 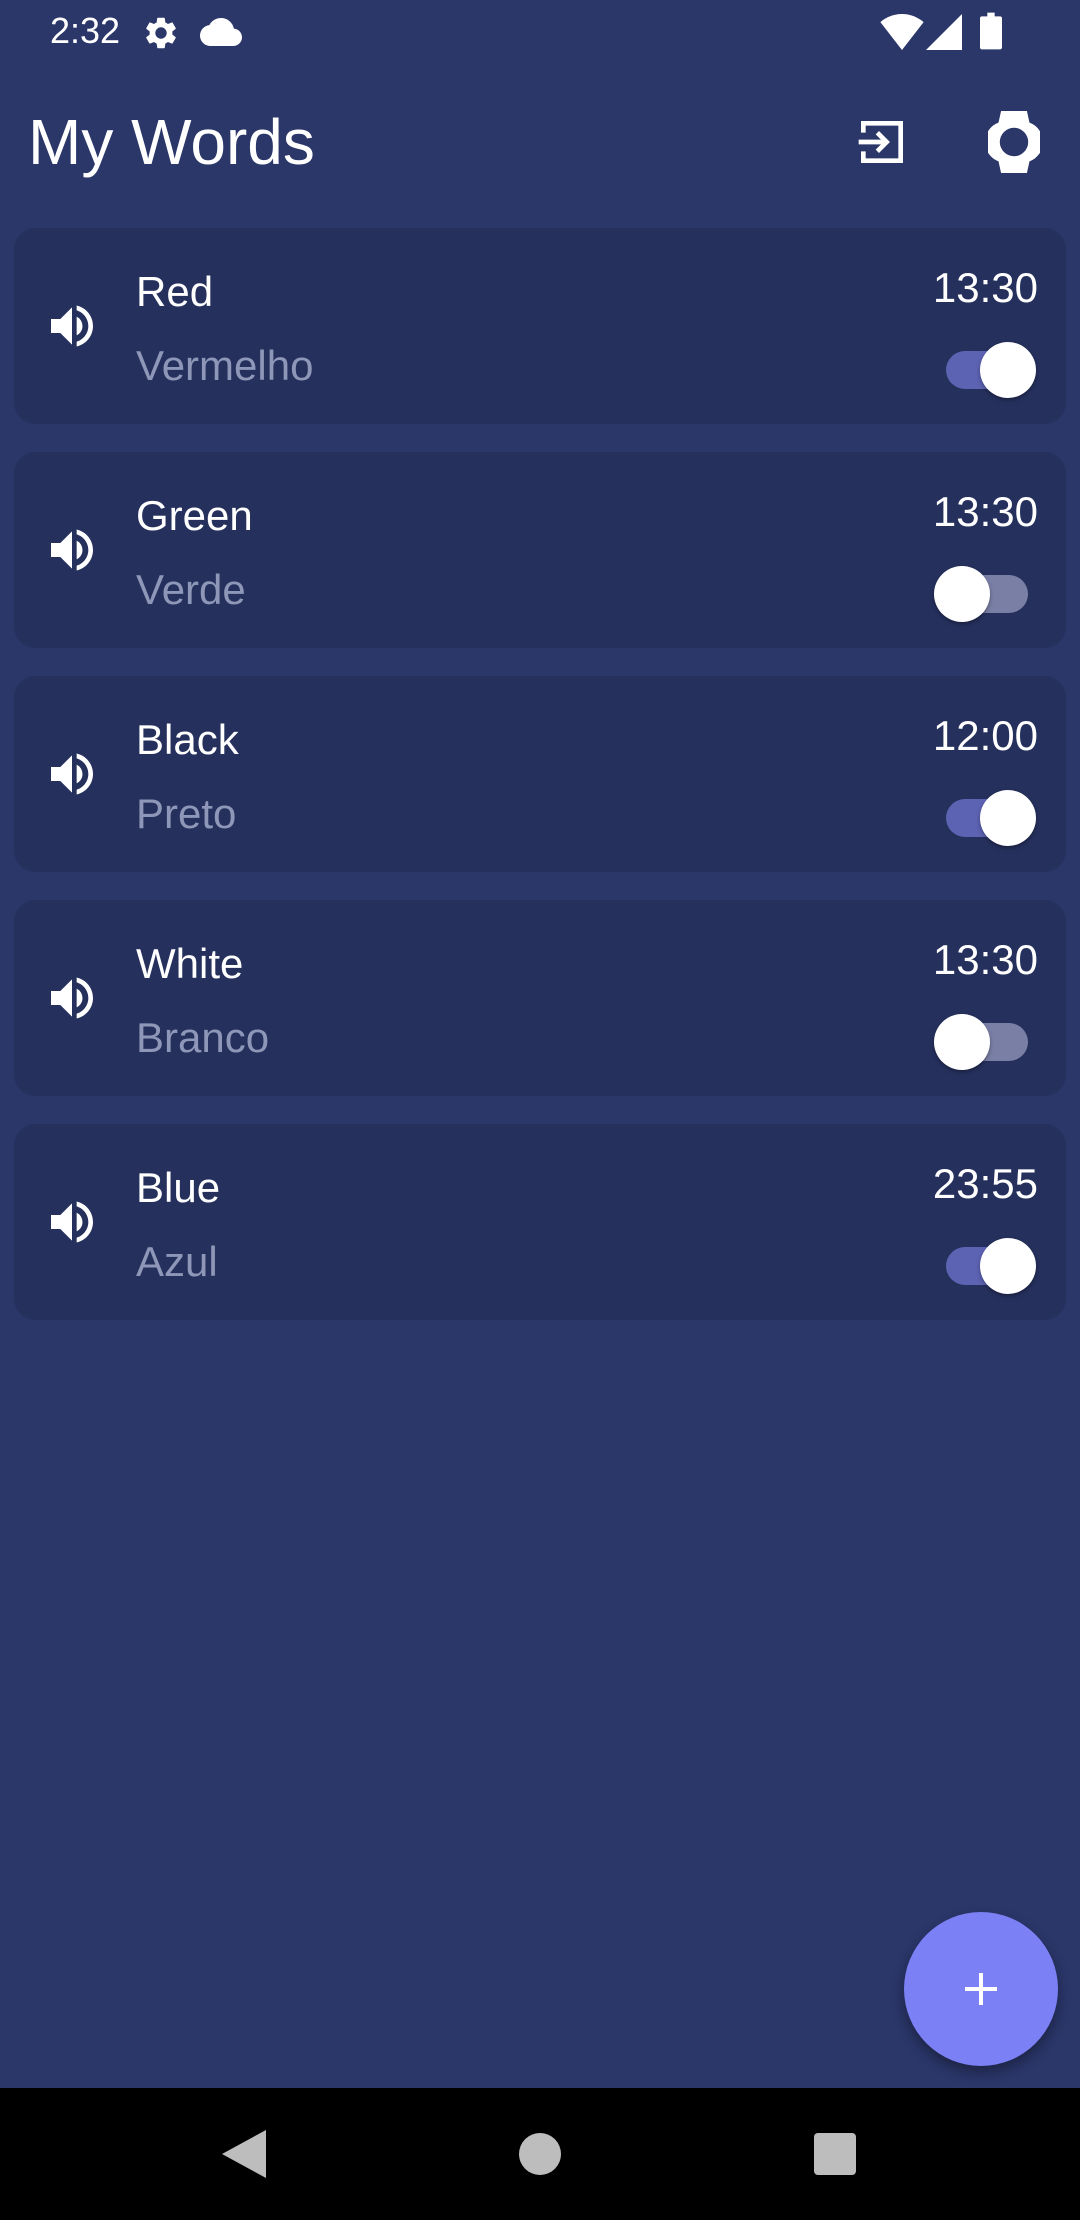 I want to click on battery-icon, so click(x=991, y=31).